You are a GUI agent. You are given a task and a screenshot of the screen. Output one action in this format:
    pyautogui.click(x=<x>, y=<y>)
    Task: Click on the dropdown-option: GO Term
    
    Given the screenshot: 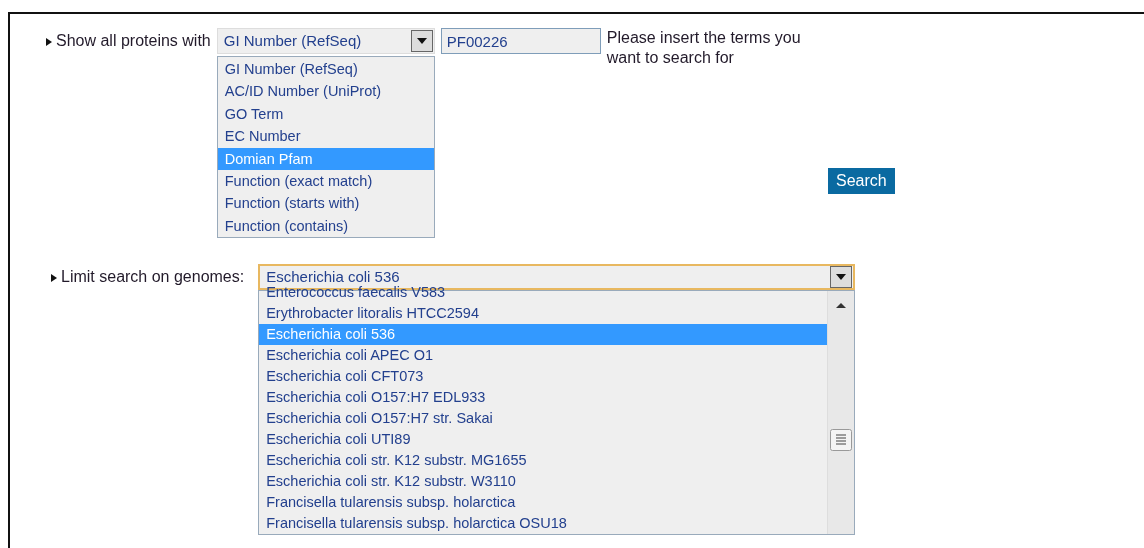 What is the action you would take?
    pyautogui.click(x=325, y=114)
    